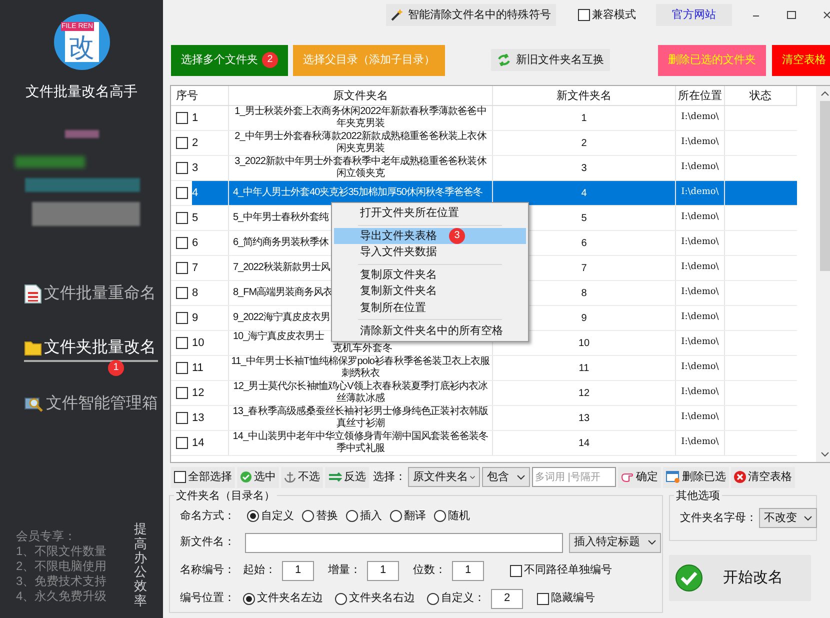 This screenshot has height=618, width=830. I want to click on scrollbar, so click(823, 274).